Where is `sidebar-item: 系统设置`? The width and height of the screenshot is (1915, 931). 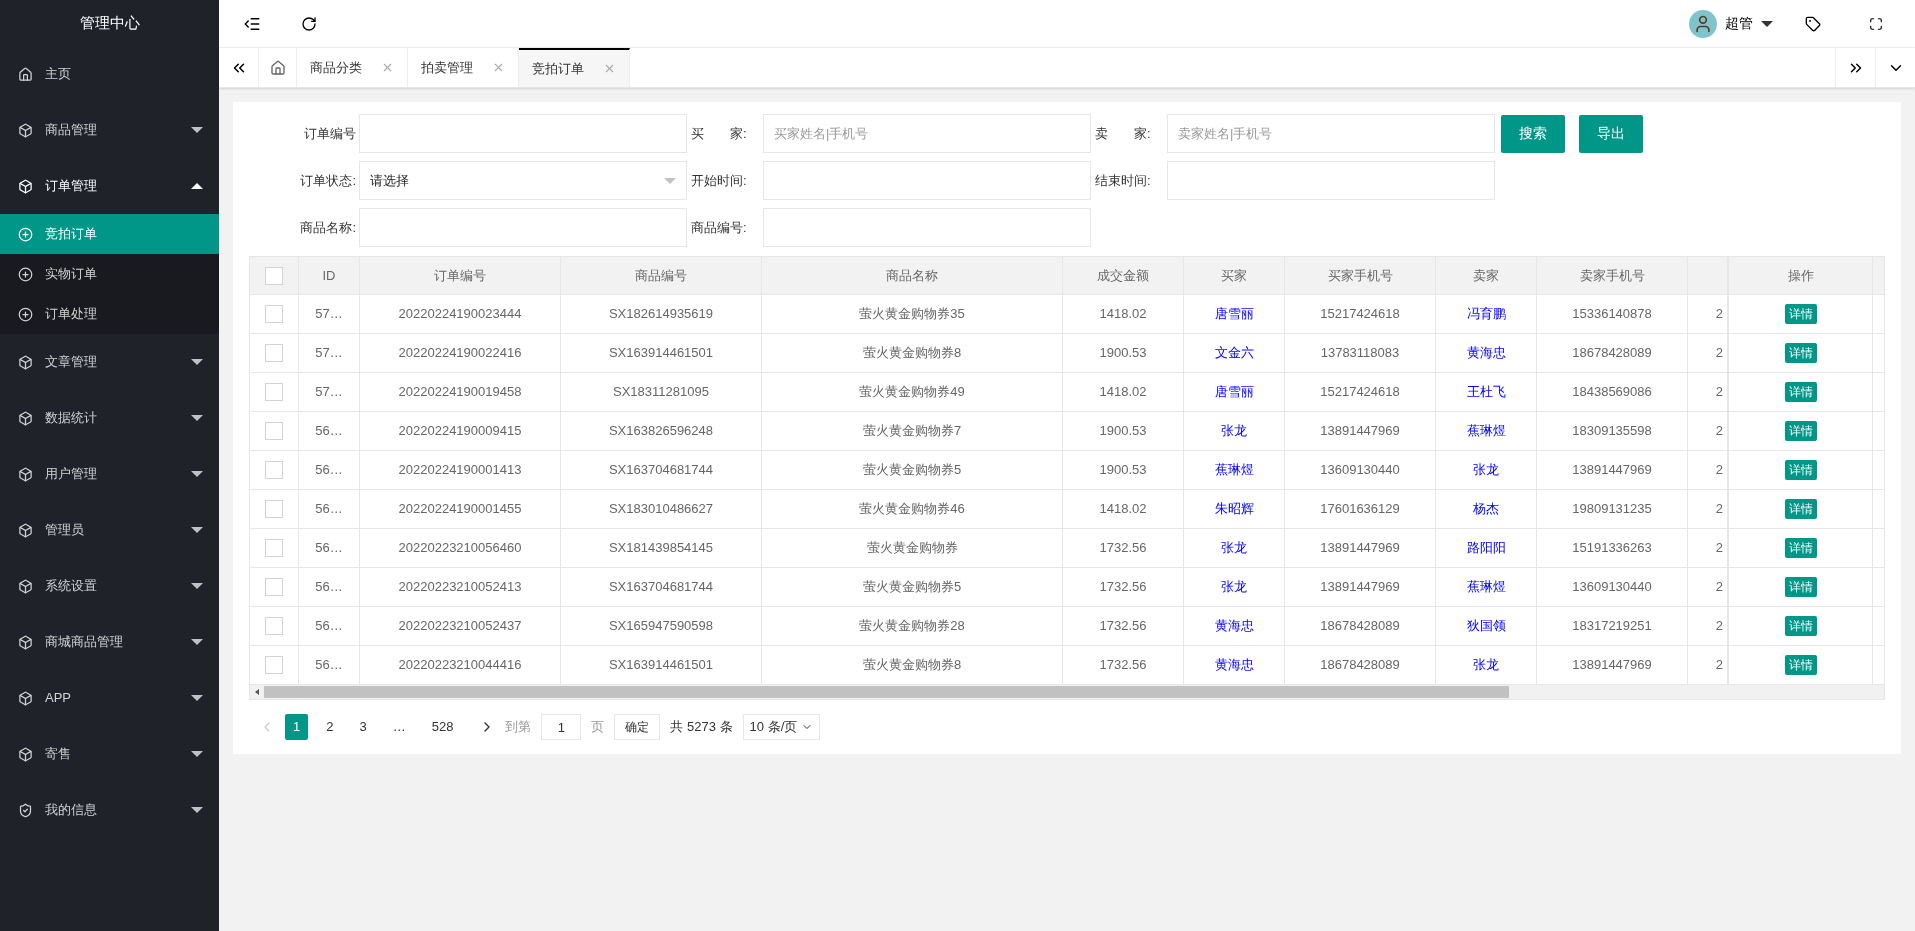 sidebar-item: 系统设置 is located at coordinates (109, 586).